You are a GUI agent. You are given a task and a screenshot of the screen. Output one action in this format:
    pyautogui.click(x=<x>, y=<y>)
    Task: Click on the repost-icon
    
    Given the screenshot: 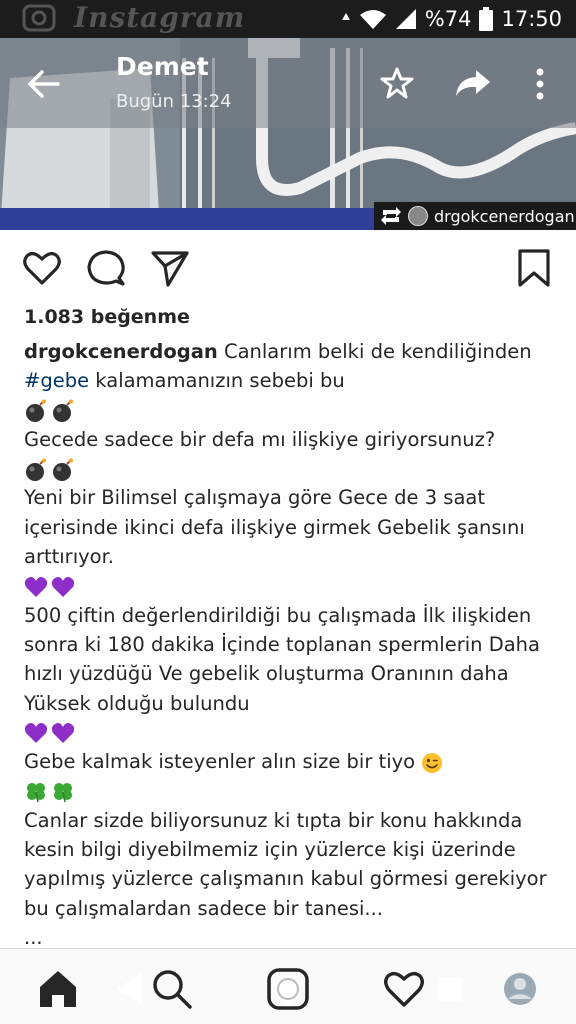 What is the action you would take?
    pyautogui.click(x=391, y=216)
    